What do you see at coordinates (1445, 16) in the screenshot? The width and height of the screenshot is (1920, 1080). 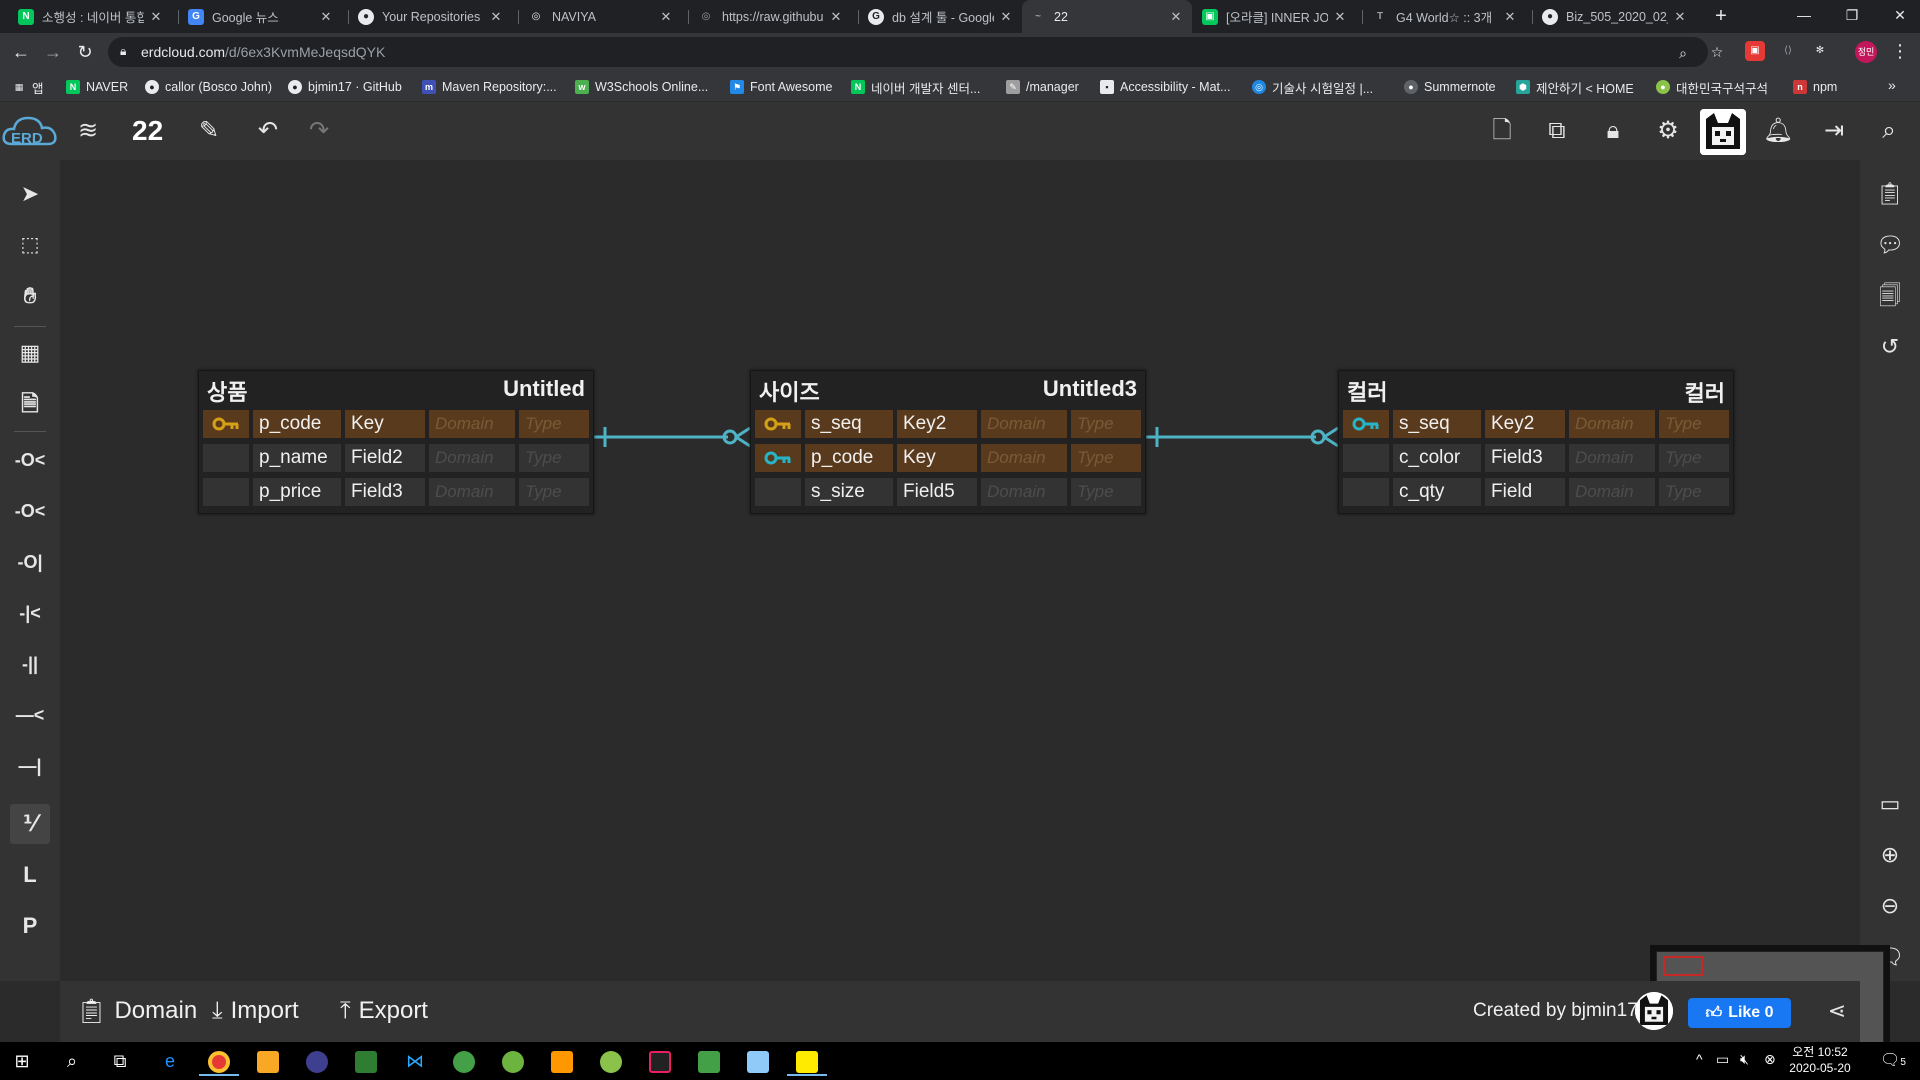 I see `browser-tab: T G4 World☆ :: 3개 ✕` at bounding box center [1445, 16].